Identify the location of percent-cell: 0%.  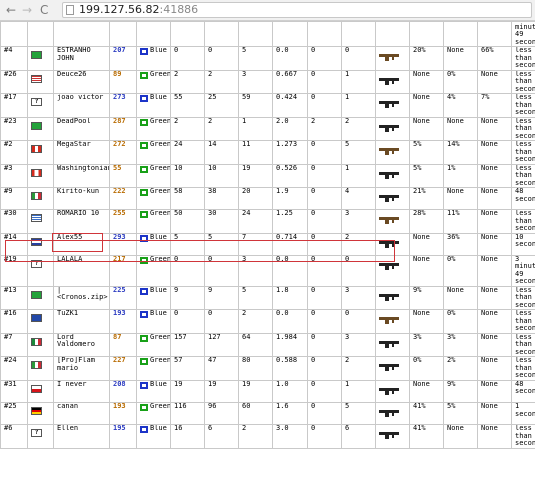
(451, 313).